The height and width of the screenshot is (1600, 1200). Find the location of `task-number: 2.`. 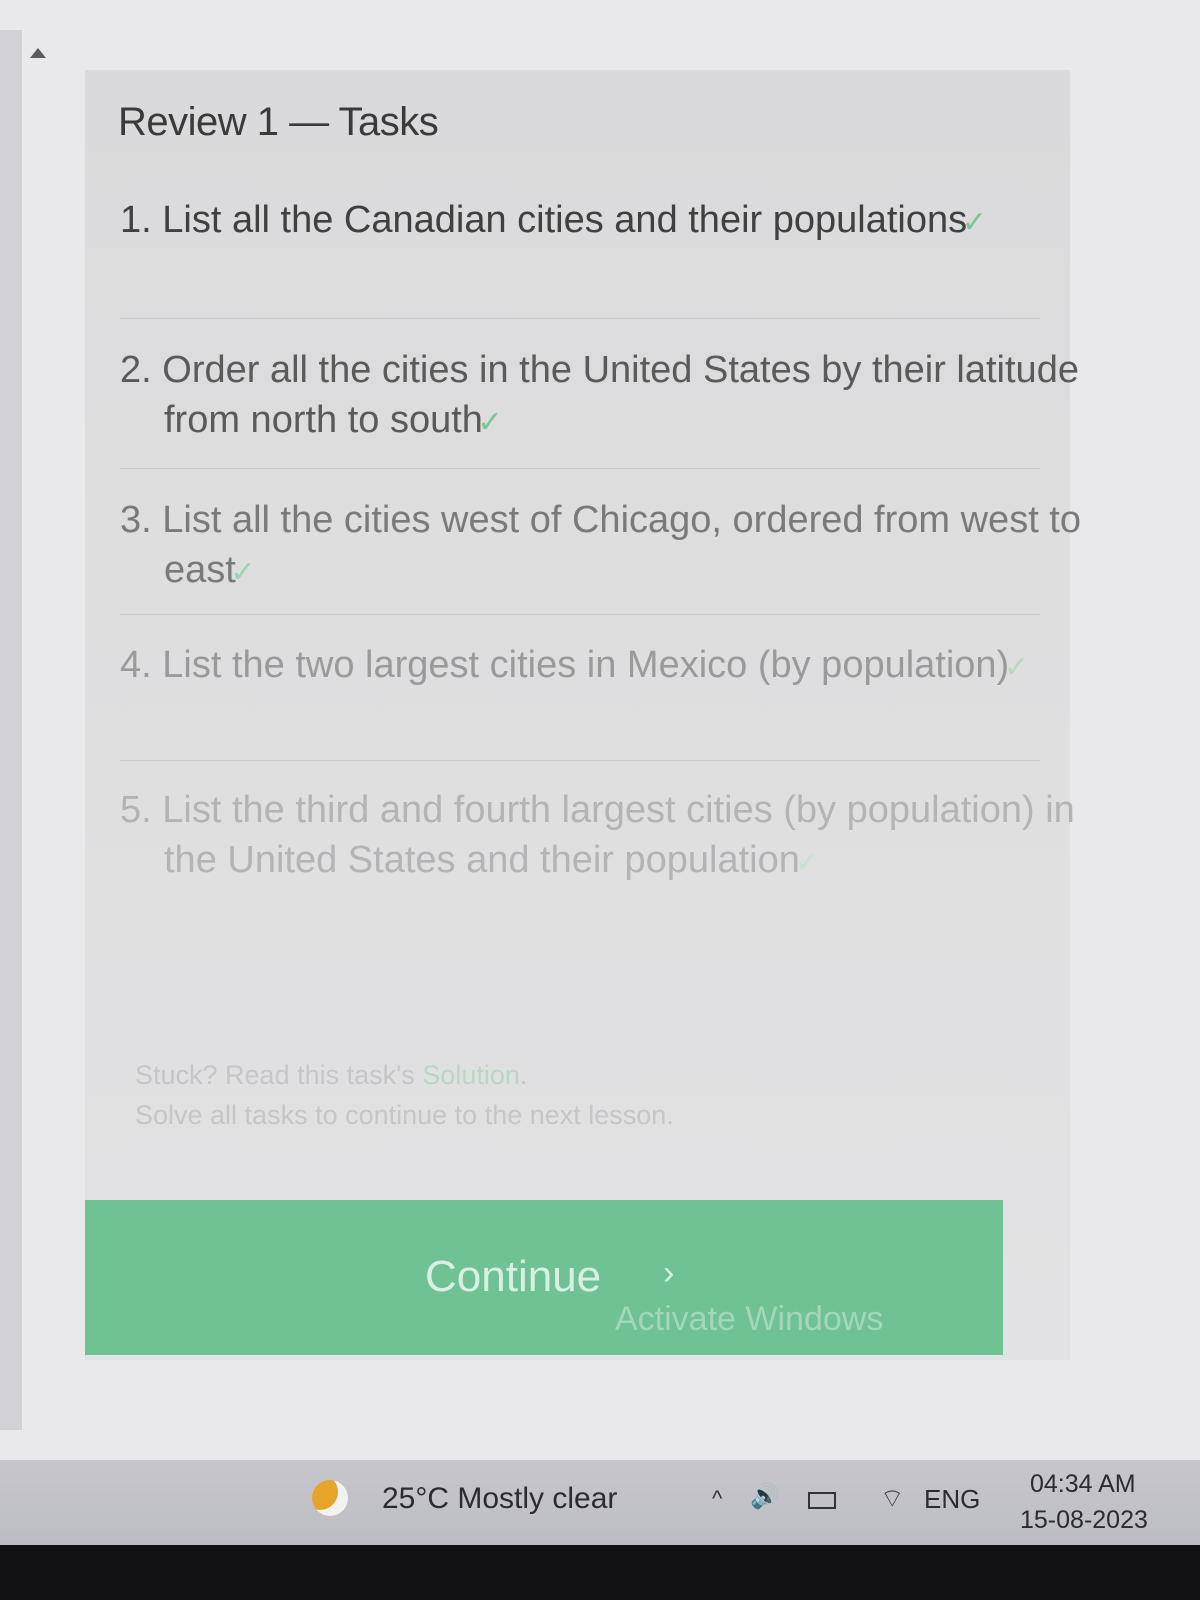

task-number: 2. is located at coordinates (136, 370).